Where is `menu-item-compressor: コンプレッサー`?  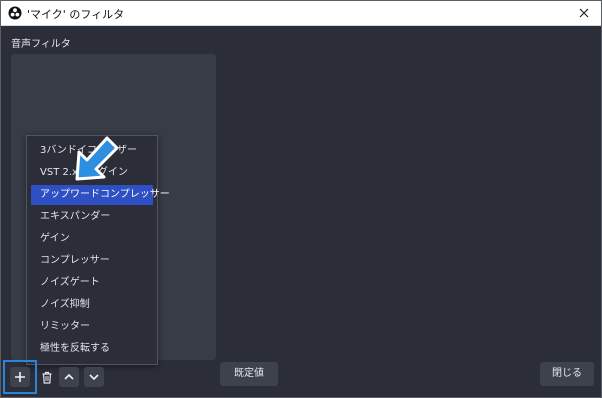 menu-item-compressor: コンプレッサー is located at coordinates (92, 261).